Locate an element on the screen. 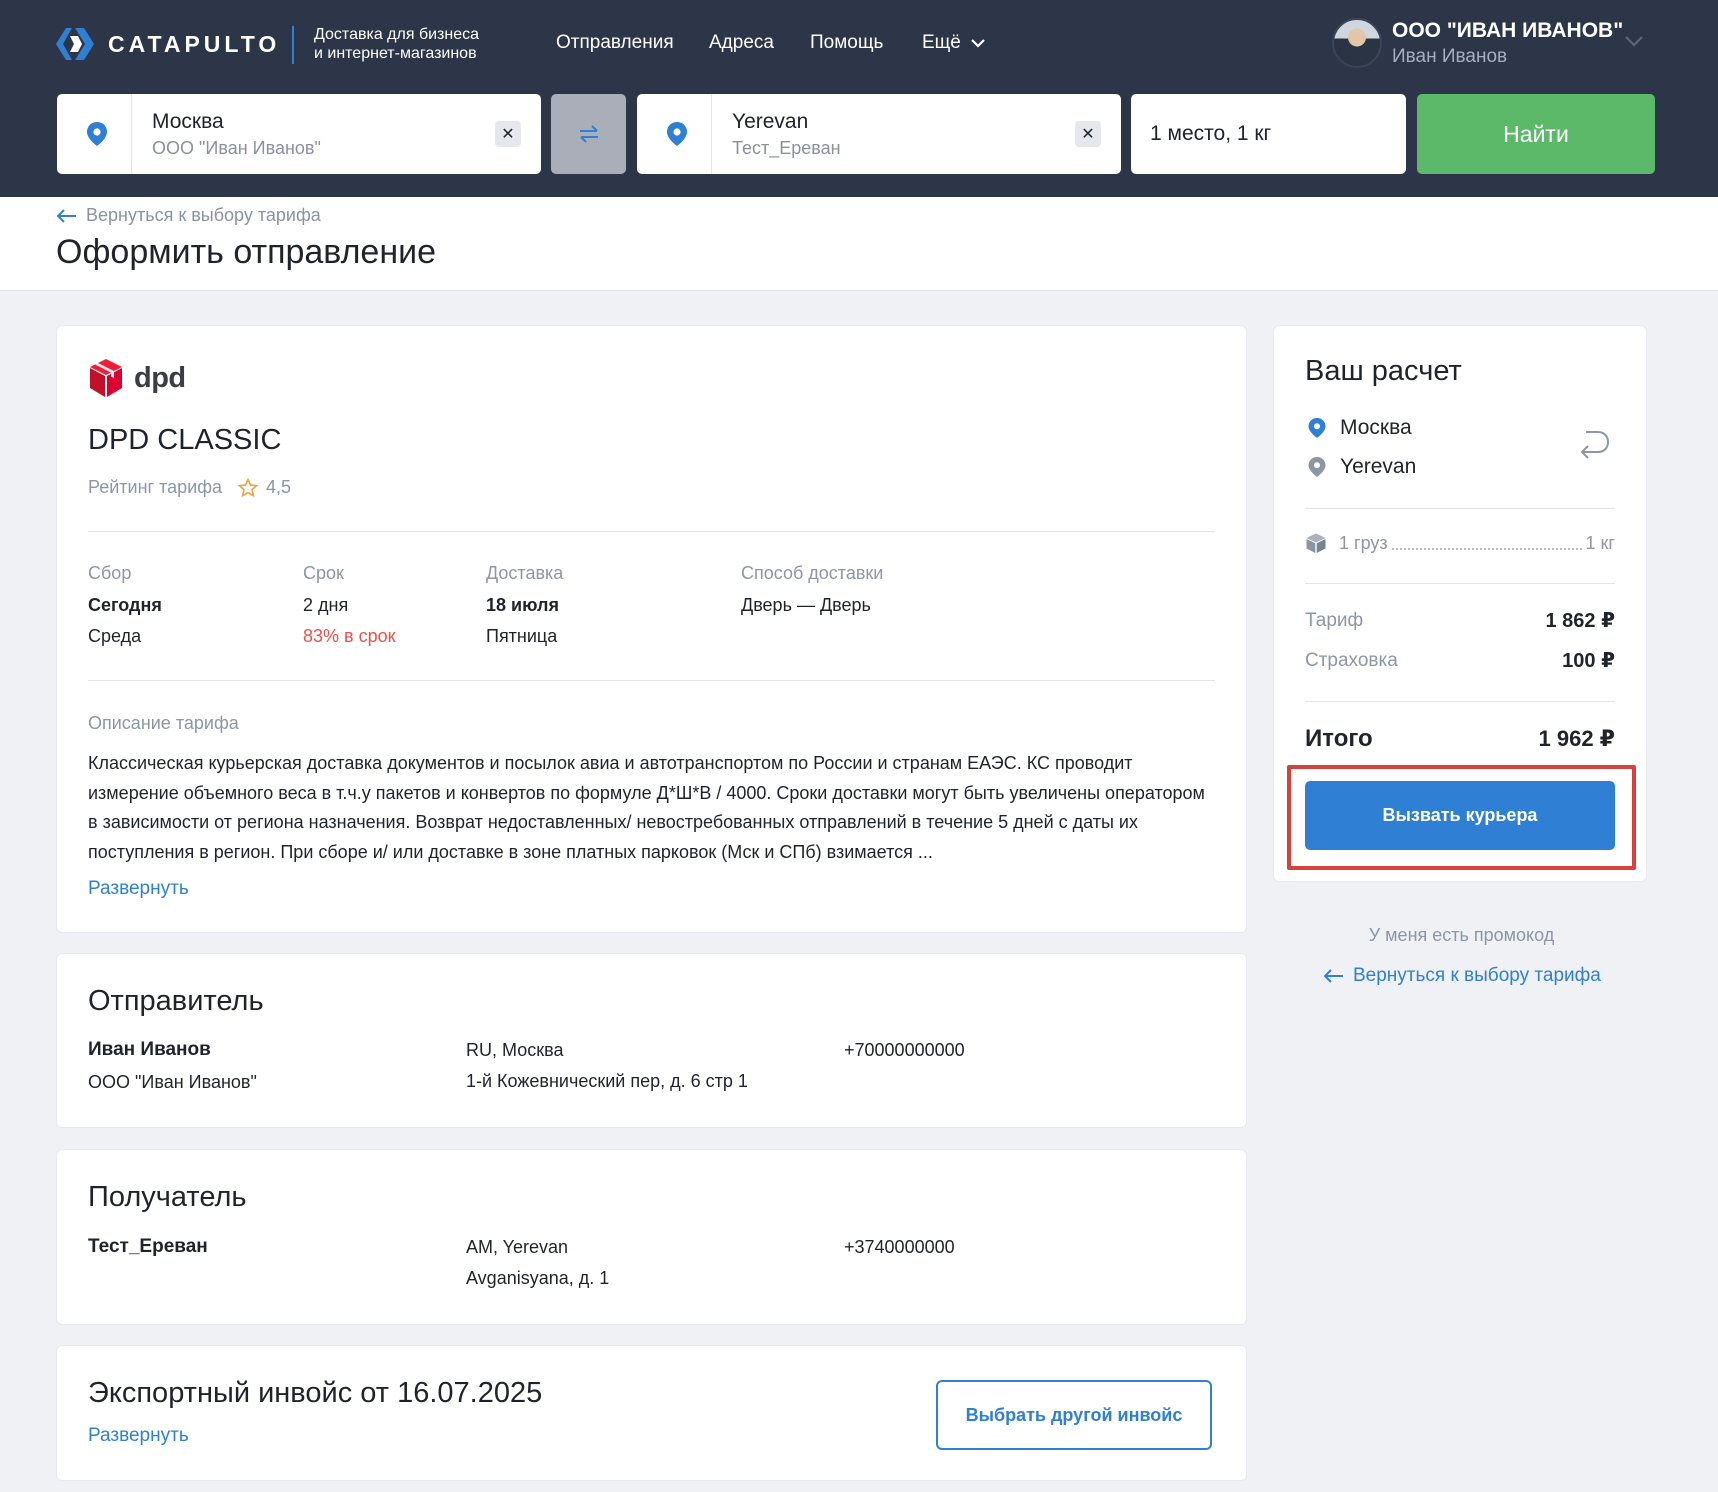 The image size is (1718, 1492). dpd-logo: dpd is located at coordinates (137, 378).